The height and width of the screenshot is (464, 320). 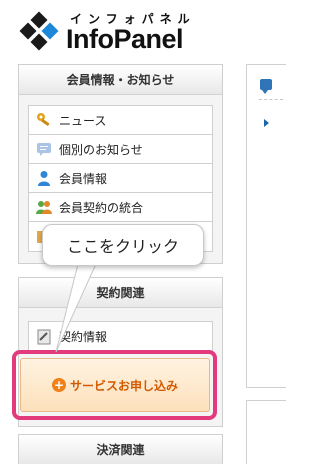 I want to click on click-here-callout: ここをクリック, so click(x=123, y=245).